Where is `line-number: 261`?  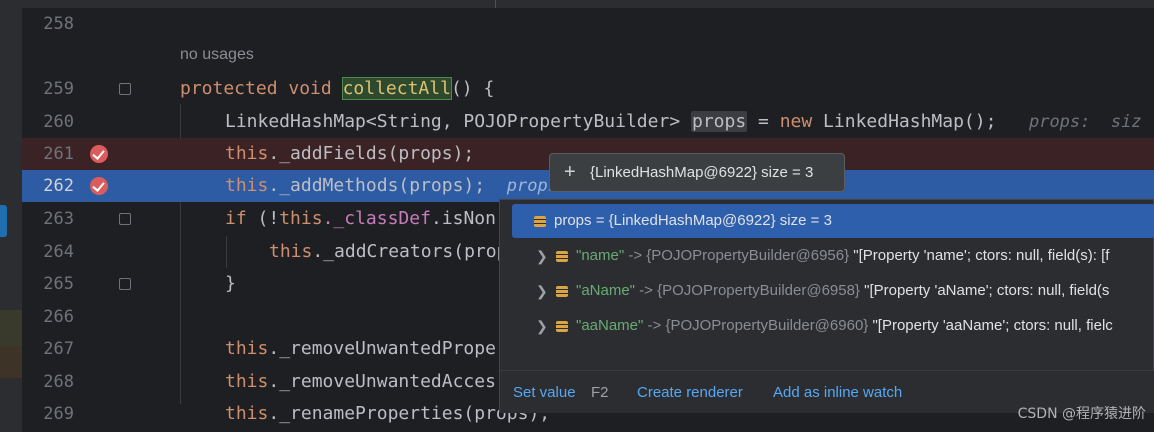
line-number: 261 is located at coordinates (58, 154).